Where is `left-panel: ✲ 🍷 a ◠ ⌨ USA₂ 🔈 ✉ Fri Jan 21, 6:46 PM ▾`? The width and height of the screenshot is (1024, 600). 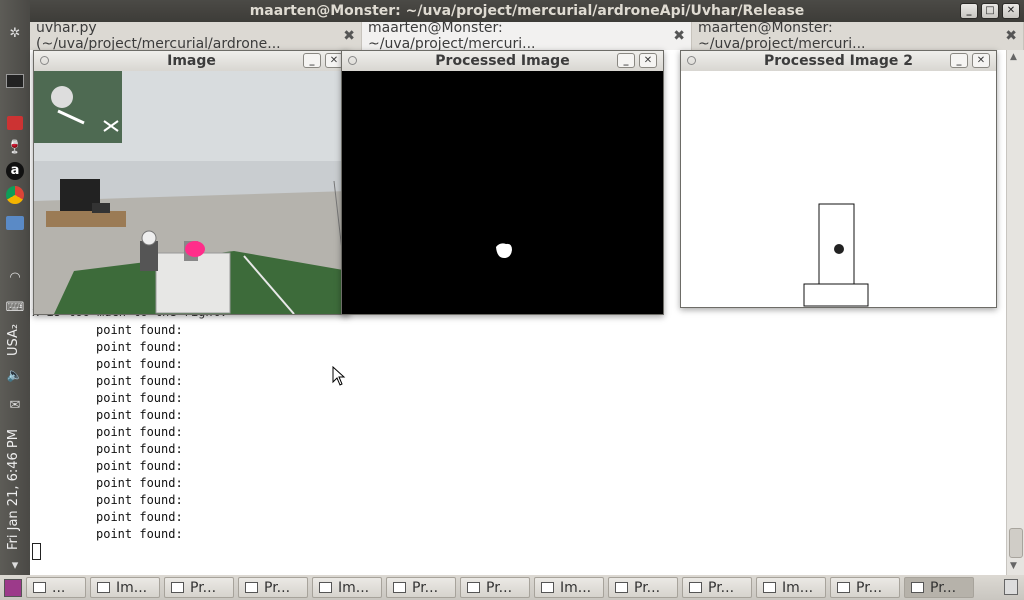 left-panel: ✲ 🍷 a ◠ ⌨ USA₂ 🔈 ✉ Fri Jan 21, 6:46 PM ▾ is located at coordinates (15, 300).